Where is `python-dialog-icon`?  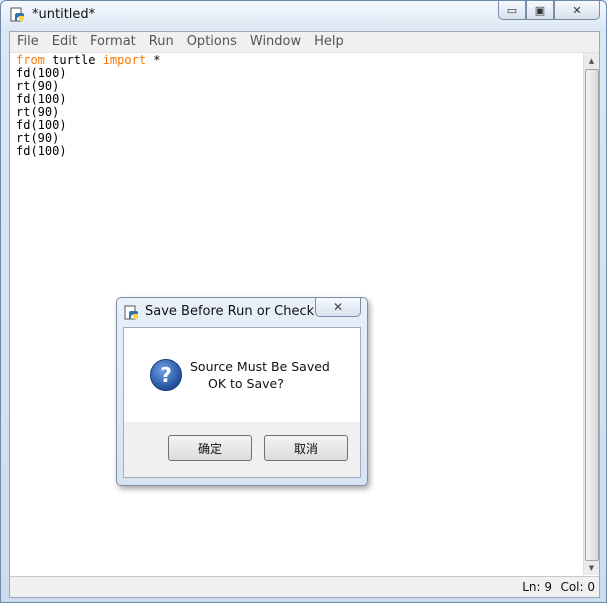
python-dialog-icon is located at coordinates (131, 312).